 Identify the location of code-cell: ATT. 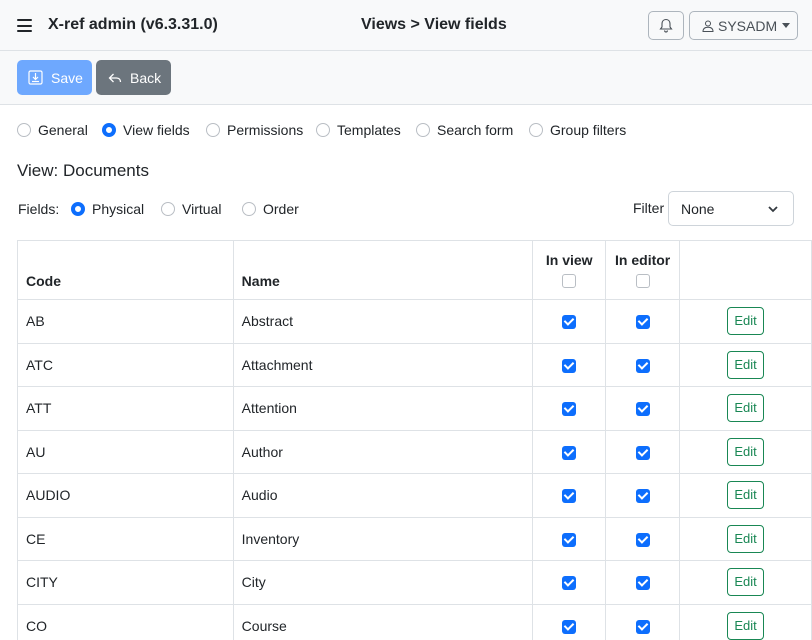
(125, 408).